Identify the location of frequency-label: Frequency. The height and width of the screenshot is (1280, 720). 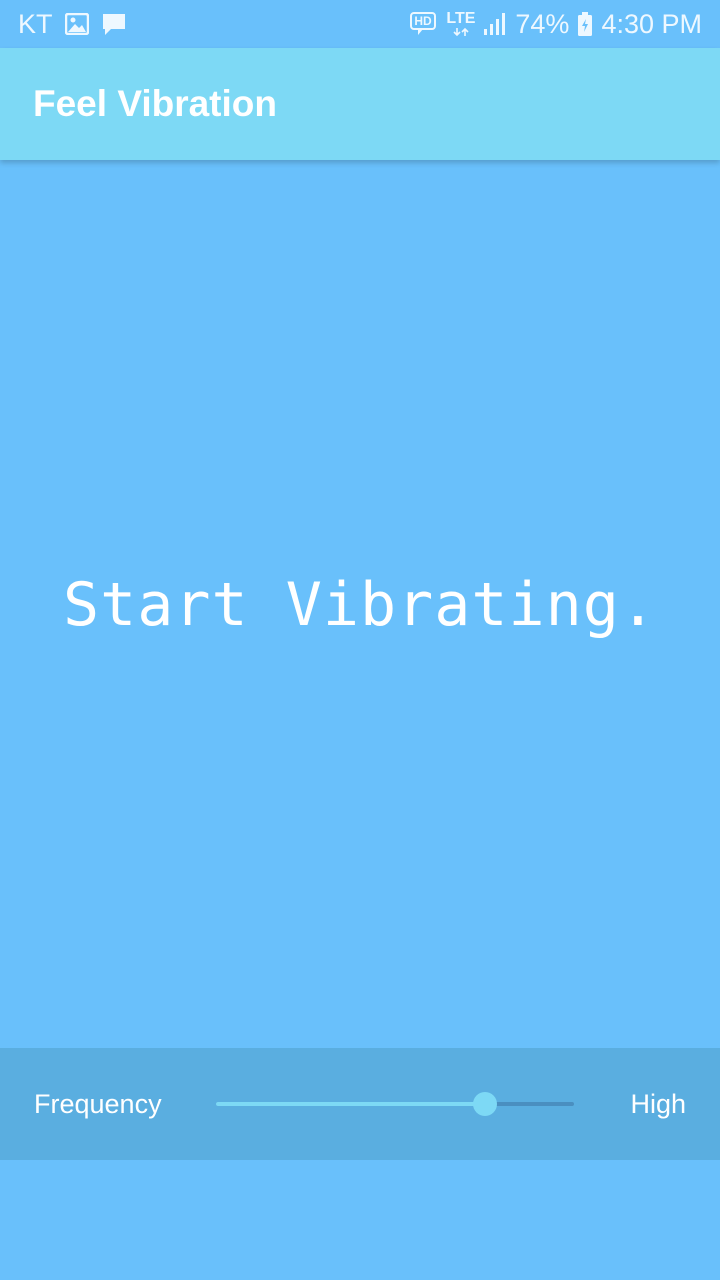
(98, 1104).